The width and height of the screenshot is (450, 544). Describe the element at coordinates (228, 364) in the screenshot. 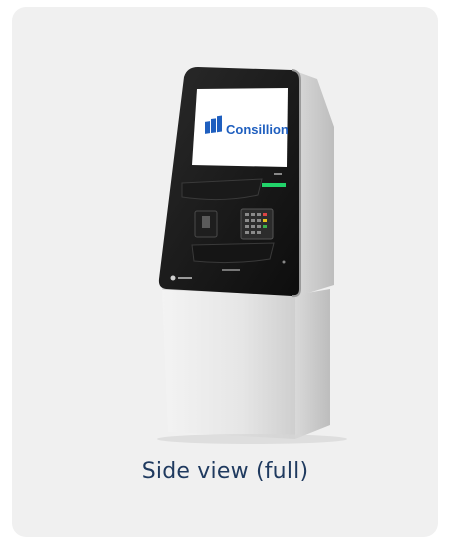

I see `pedestal-front` at that location.